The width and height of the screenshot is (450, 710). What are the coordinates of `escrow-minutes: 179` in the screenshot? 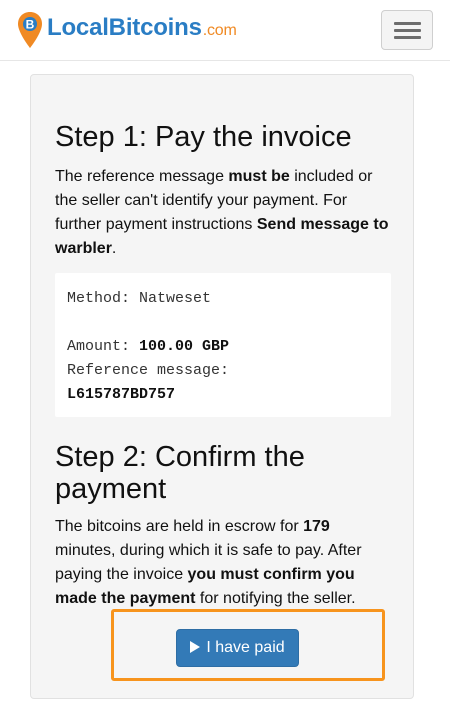 It's located at (316, 526).